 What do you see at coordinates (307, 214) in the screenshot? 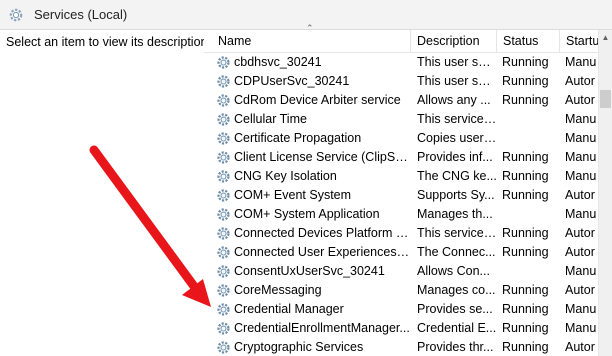
I see `service-name: COM+ System Application` at bounding box center [307, 214].